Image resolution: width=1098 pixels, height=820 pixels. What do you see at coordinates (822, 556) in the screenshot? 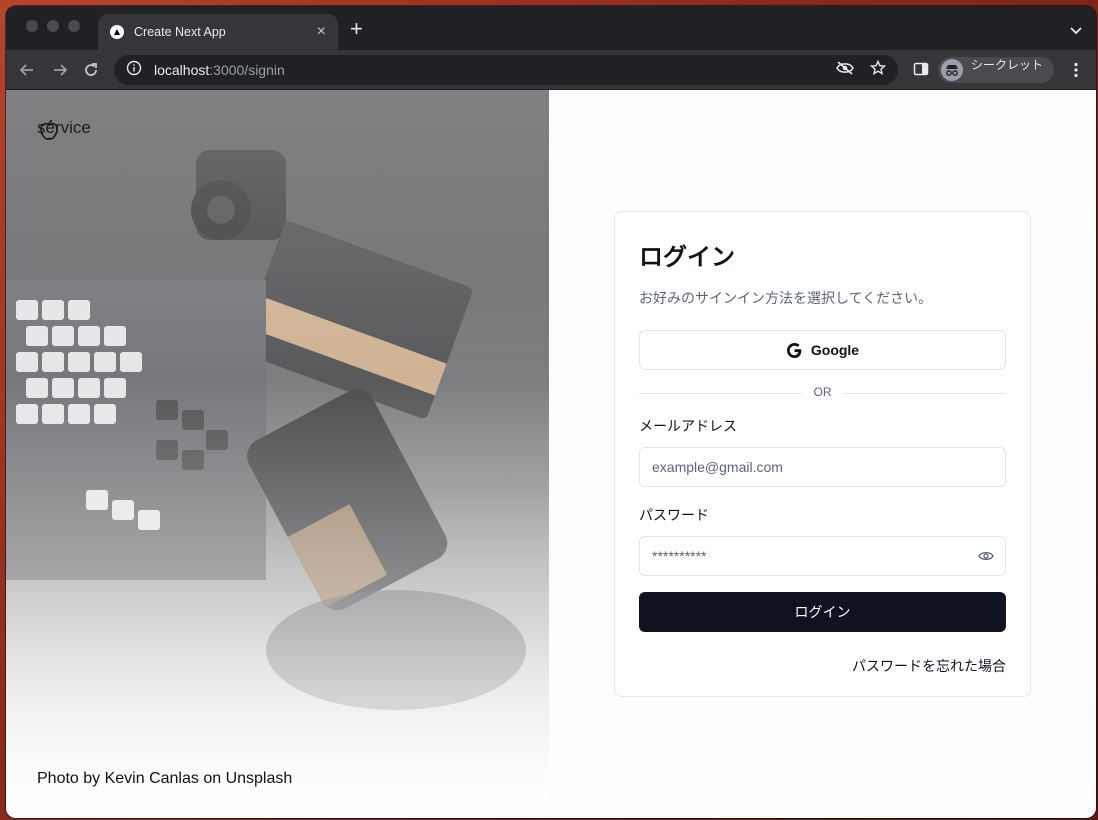
I see `password-field: **********` at bounding box center [822, 556].